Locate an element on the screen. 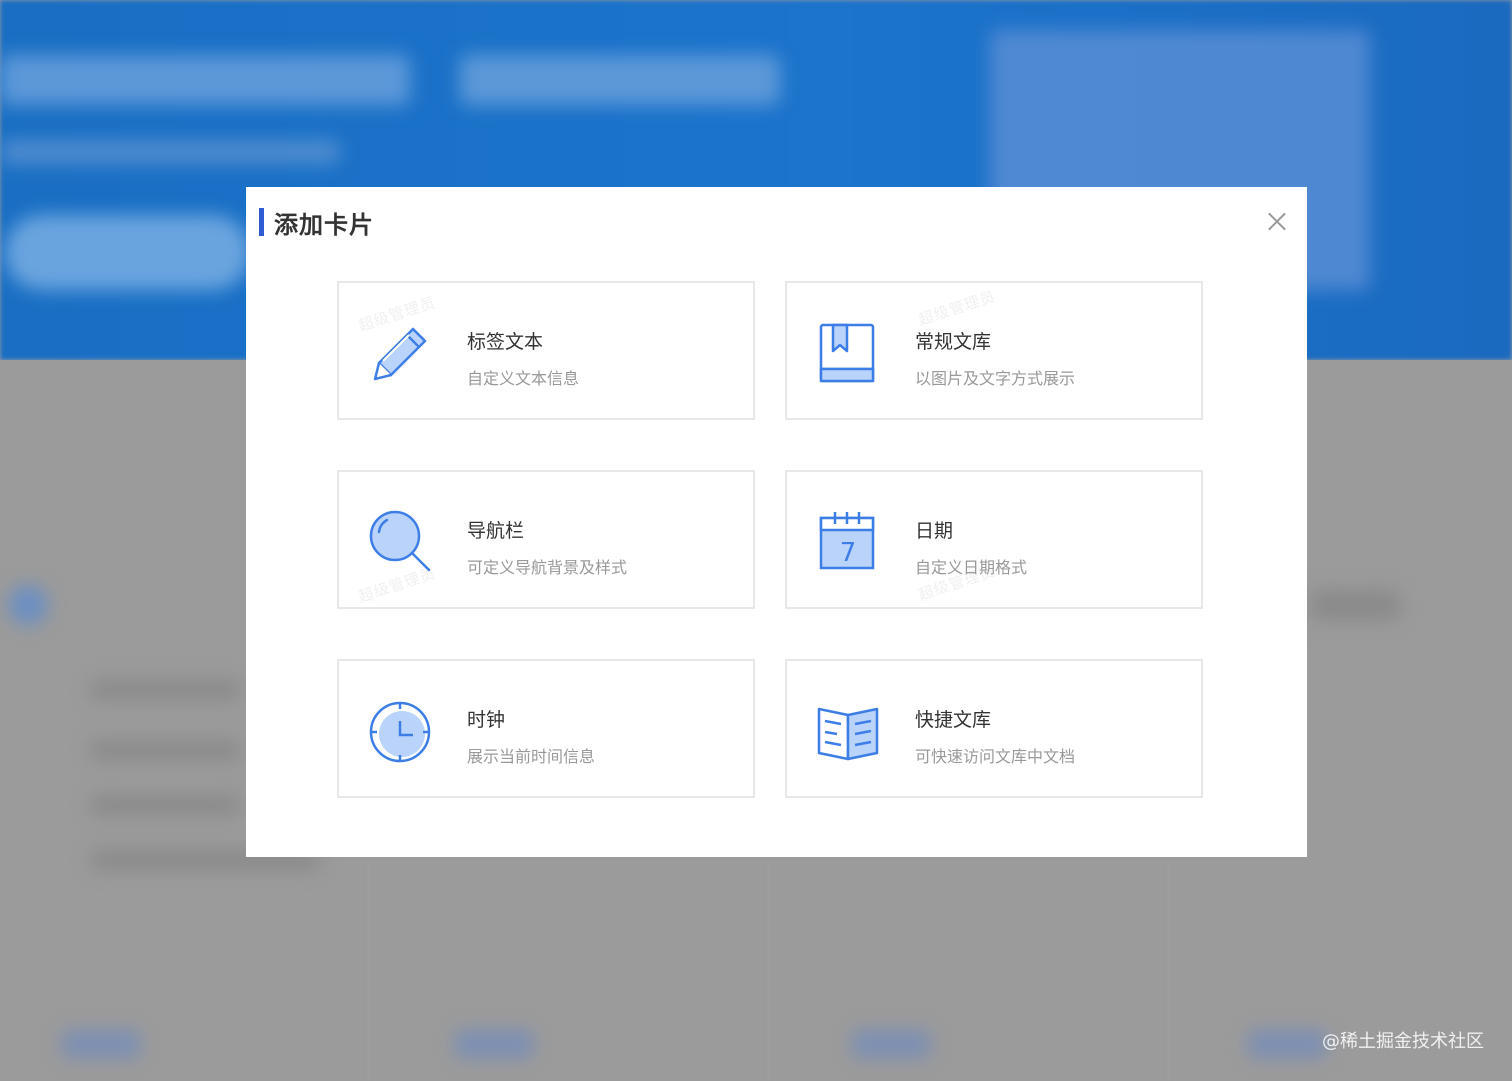 The image size is (1512, 1081). card-description: 可快速访问文库中文档 is located at coordinates (995, 756).